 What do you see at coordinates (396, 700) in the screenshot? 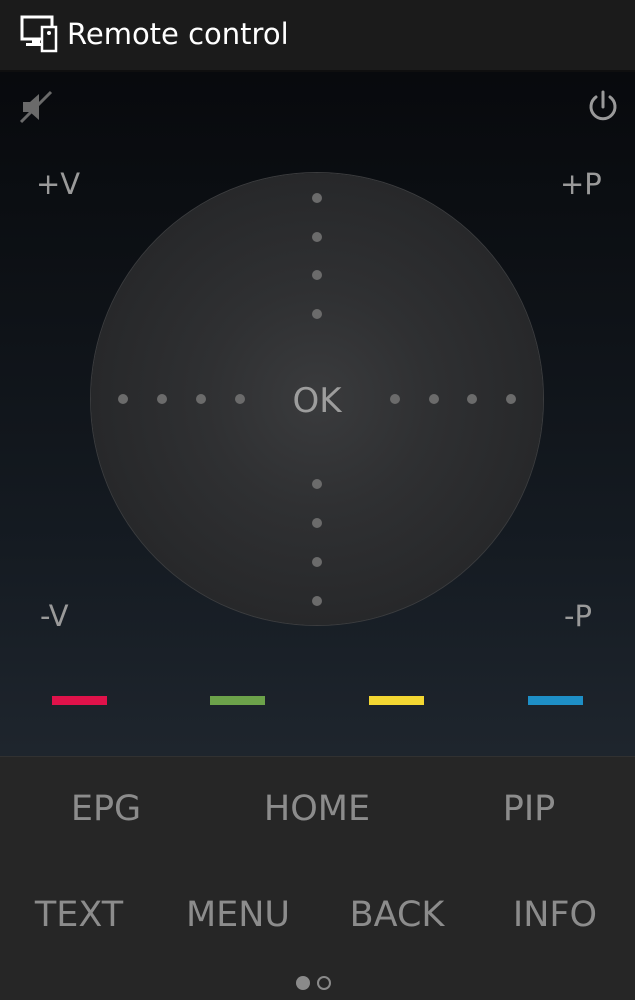
I see `yellow-key` at bounding box center [396, 700].